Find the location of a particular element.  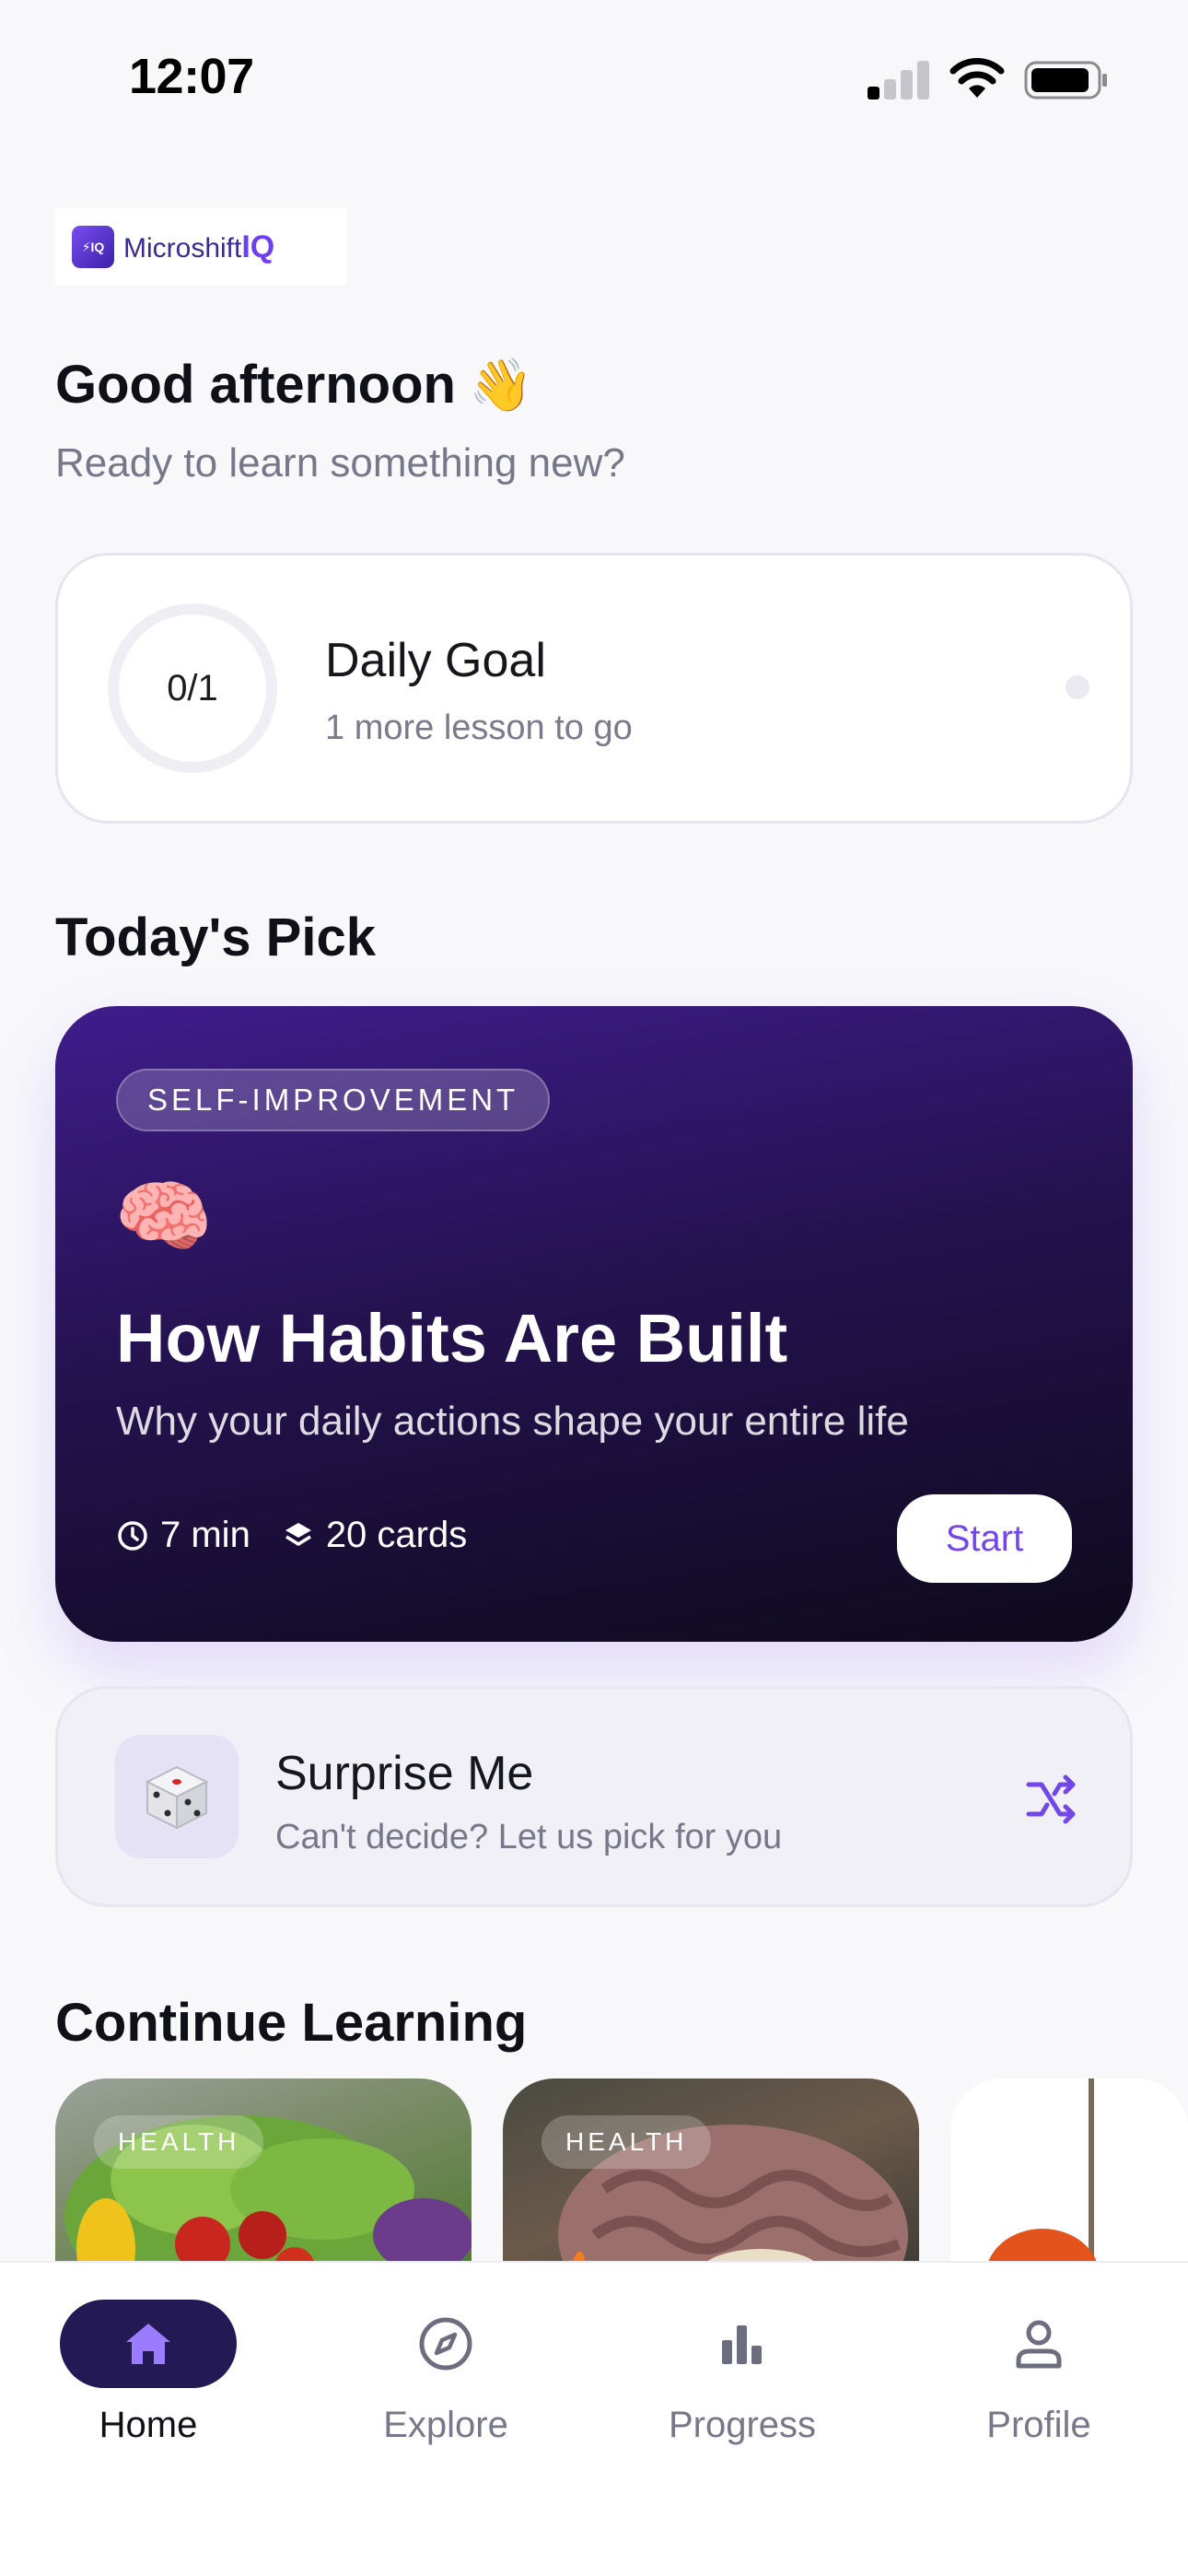

tab-explore: Explore is located at coordinates (445, 2378).